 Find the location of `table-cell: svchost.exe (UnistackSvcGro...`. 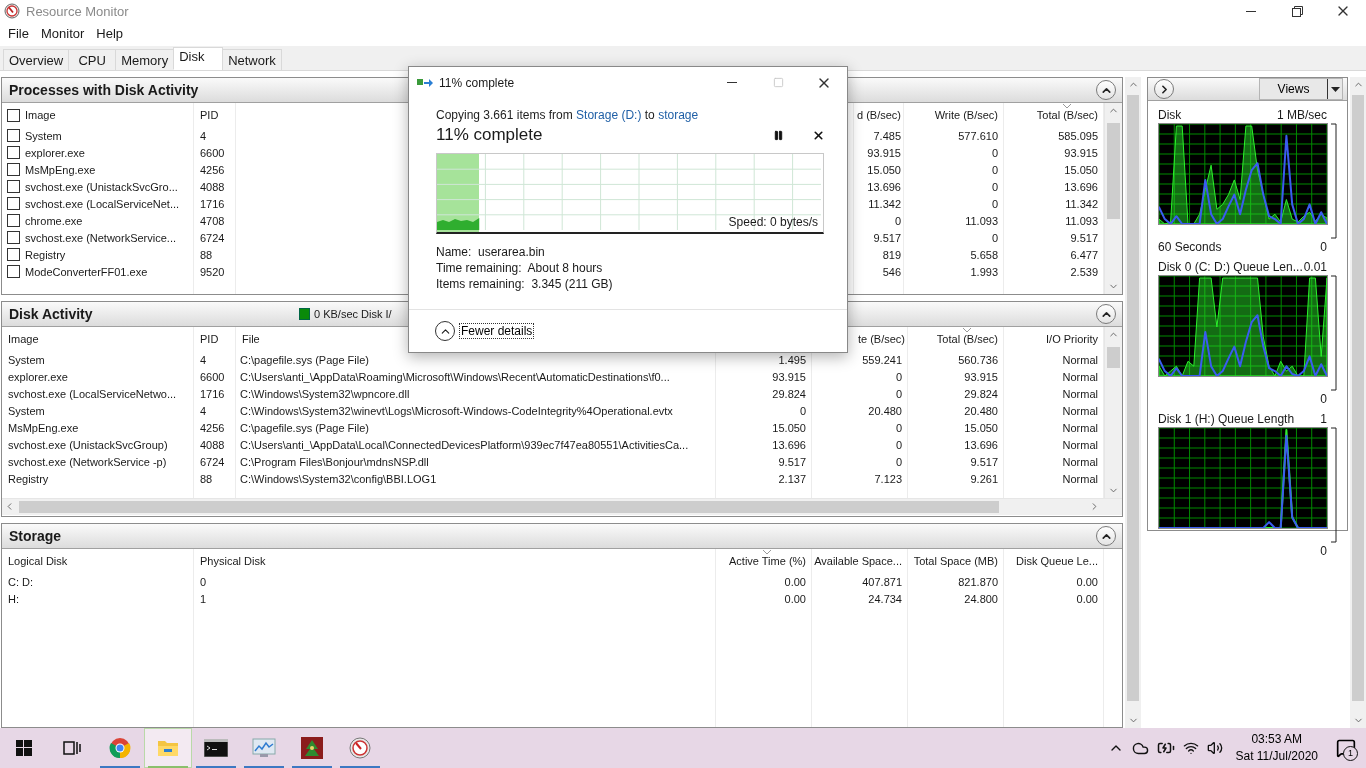

table-cell: svchost.exe (UnistackSvcGro... is located at coordinates (101, 186).